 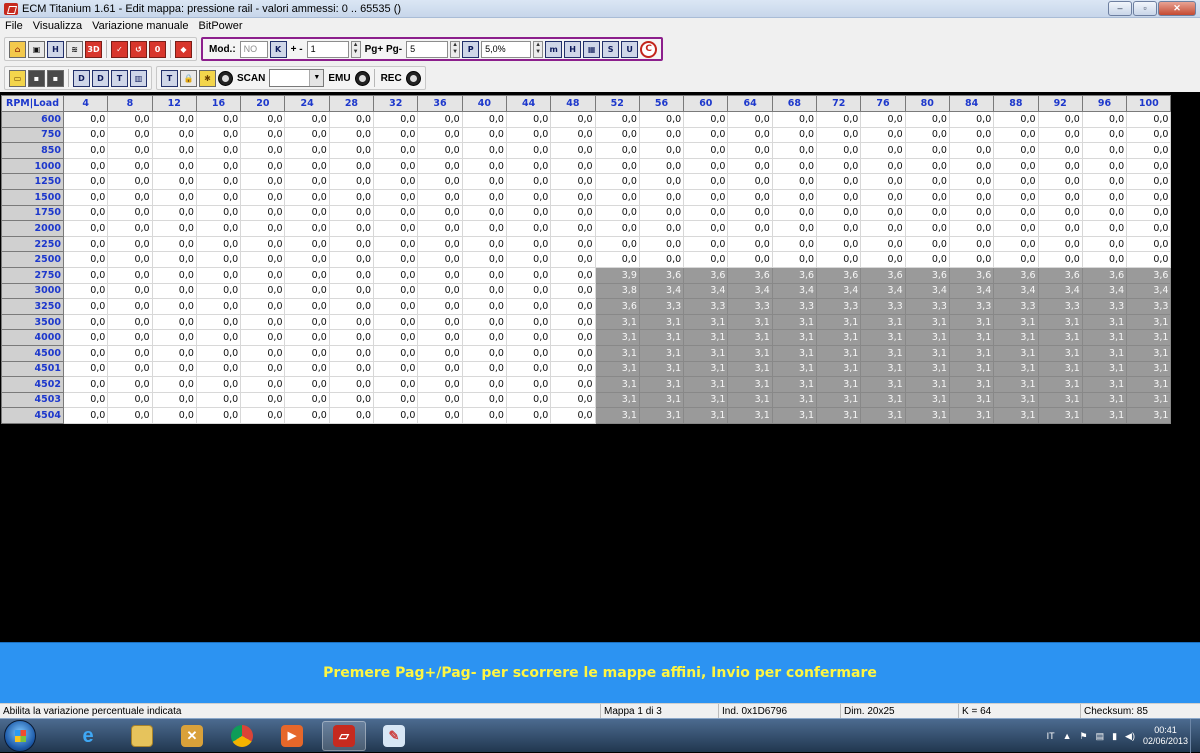 I want to click on rec-toggle-icon, so click(x=413, y=78).